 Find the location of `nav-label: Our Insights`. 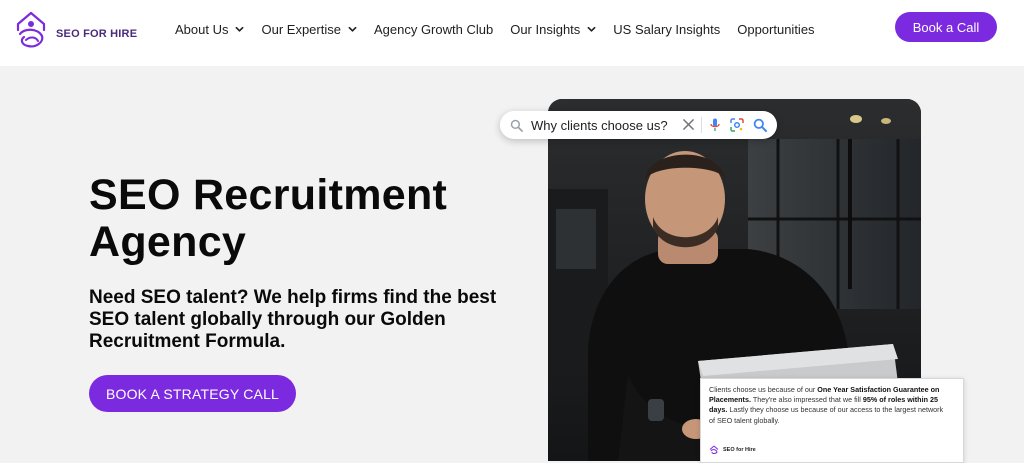

nav-label: Our Insights is located at coordinates (545, 29).